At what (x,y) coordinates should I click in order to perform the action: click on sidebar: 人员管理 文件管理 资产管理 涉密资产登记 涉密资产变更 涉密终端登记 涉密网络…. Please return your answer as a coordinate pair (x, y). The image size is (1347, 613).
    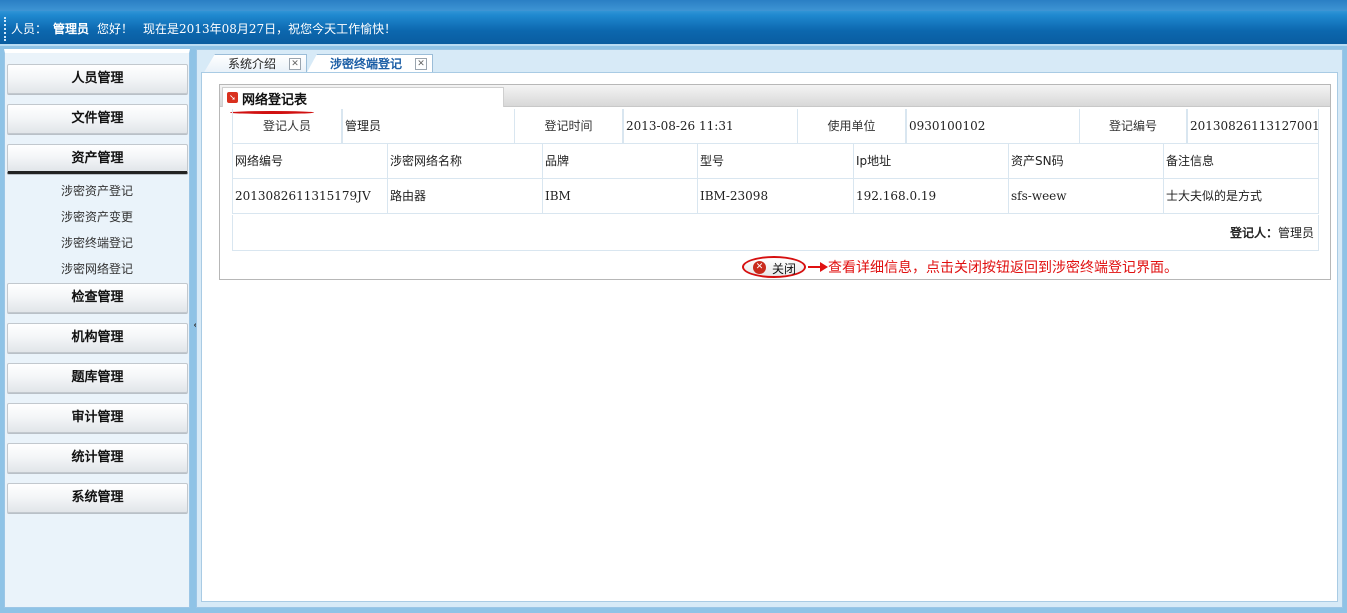
    Looking at the image, I should click on (97, 328).